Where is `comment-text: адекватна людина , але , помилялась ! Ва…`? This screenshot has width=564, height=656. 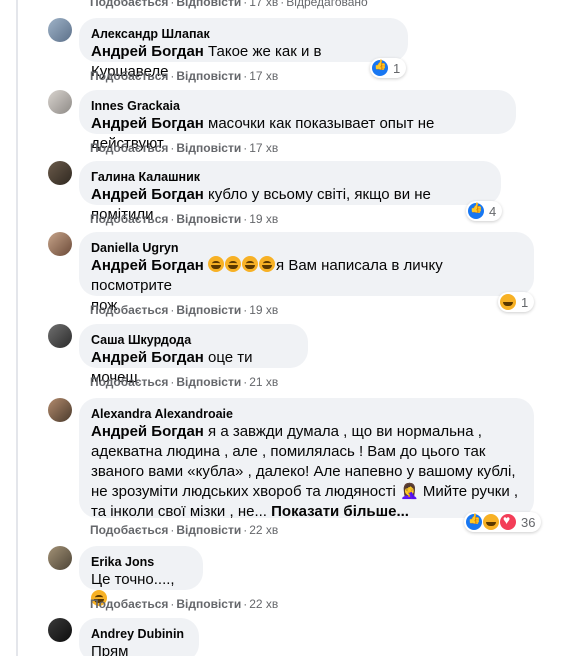 comment-text: адекватна людина , але , помилялась ! Ва… is located at coordinates (288, 451).